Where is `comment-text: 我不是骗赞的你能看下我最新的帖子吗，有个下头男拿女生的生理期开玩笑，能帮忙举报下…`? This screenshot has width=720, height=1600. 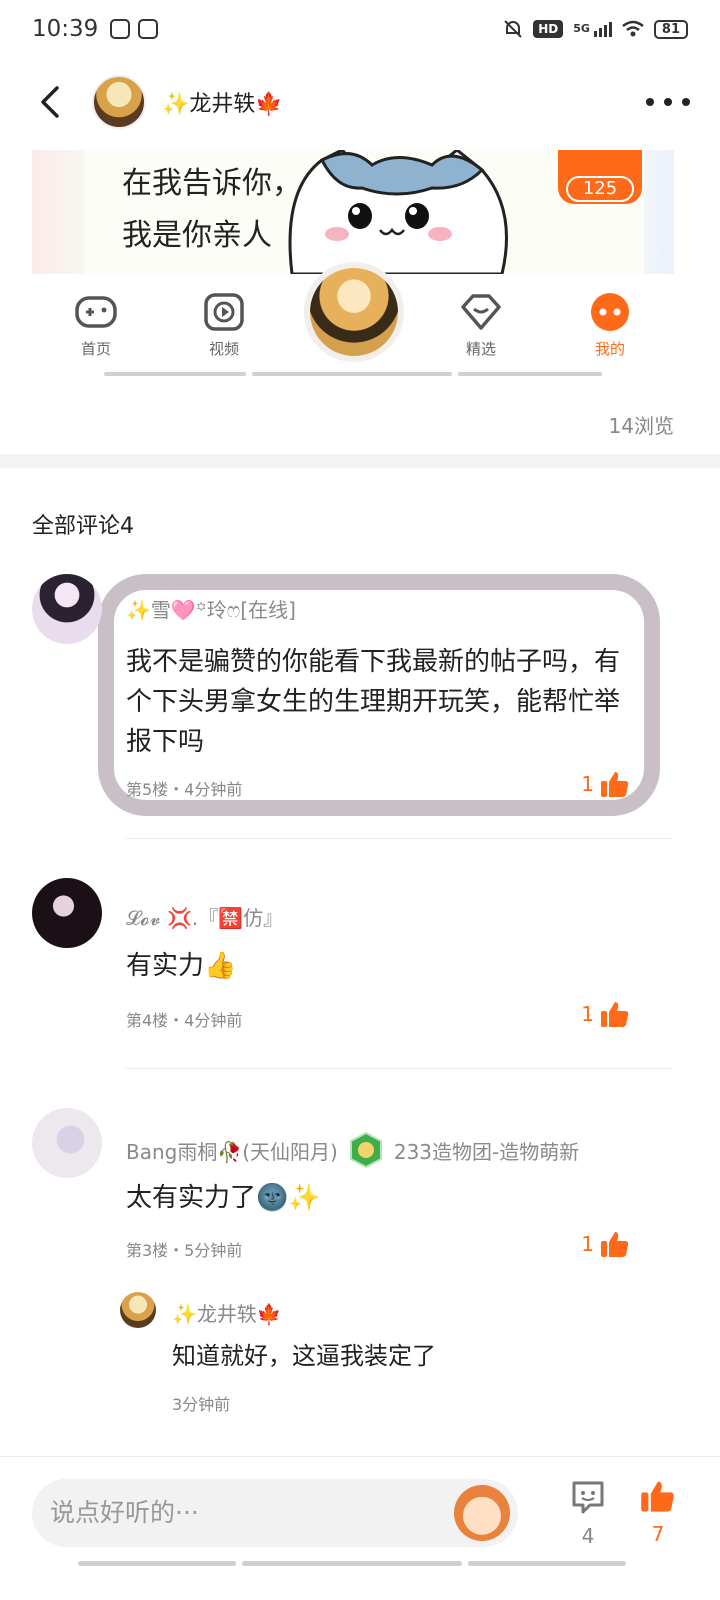 comment-text: 我不是骗赞的你能看下我最新的帖子吗，有个下头男拿女生的生理期开玩笑，能帮忙举报下… is located at coordinates (373, 702).